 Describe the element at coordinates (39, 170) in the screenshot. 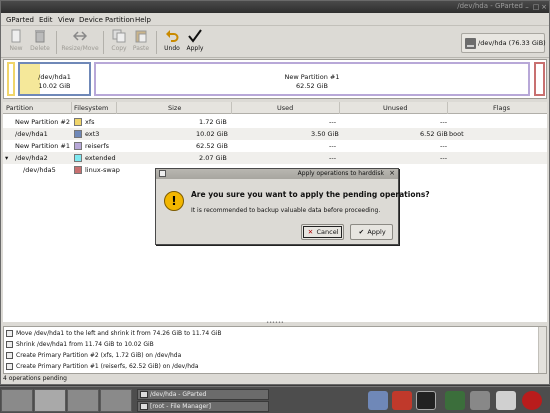

I see `cell-partition: /dev/hda5` at that location.